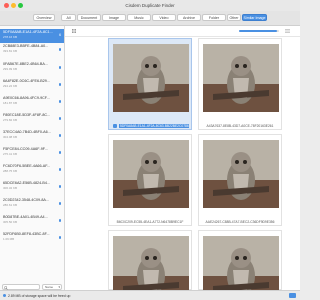 This screenshot has height=300, width=320. I want to click on sidebar-item-size: 304.08 KB, so click(10, 137).